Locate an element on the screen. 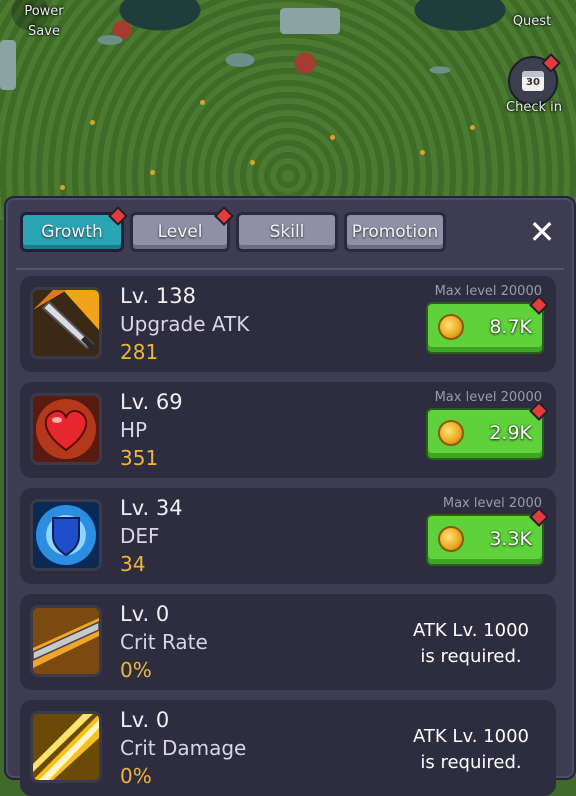  tab-promotion-label: Promotion is located at coordinates (395, 232).